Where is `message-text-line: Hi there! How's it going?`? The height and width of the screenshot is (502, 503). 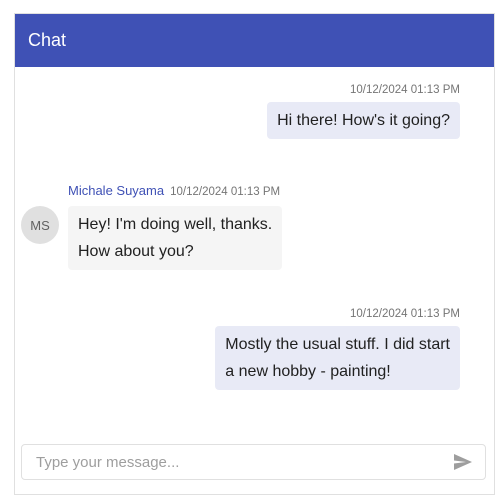
message-text-line: Hi there! How's it going? is located at coordinates (363, 120).